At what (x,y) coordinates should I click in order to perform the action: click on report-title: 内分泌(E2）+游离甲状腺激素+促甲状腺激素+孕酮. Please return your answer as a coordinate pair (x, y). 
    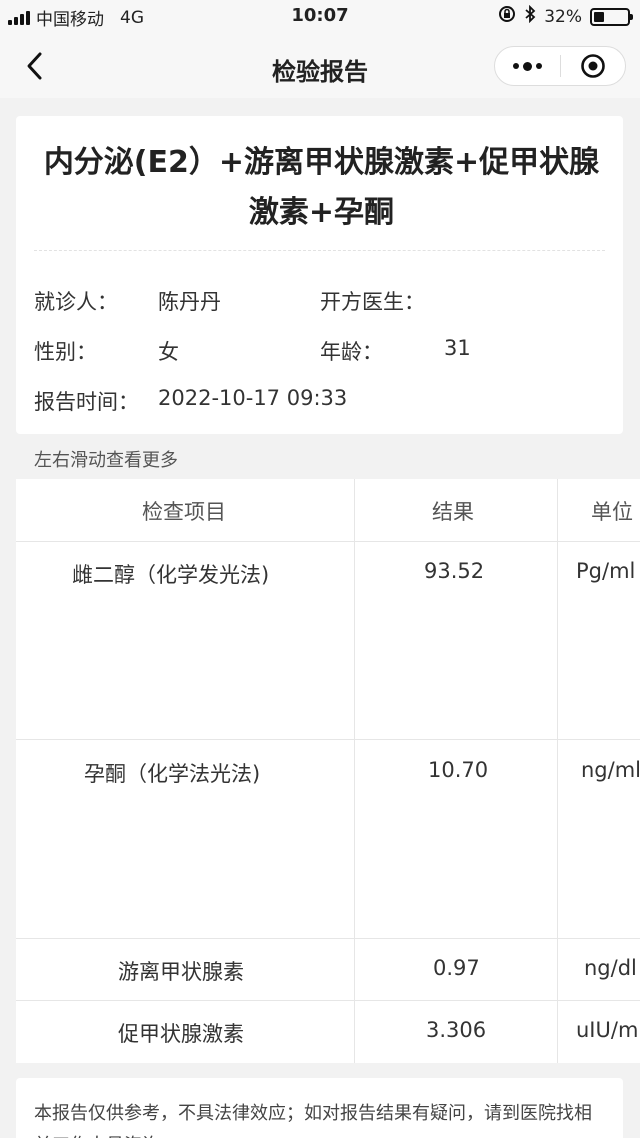
    Looking at the image, I should click on (321, 187).